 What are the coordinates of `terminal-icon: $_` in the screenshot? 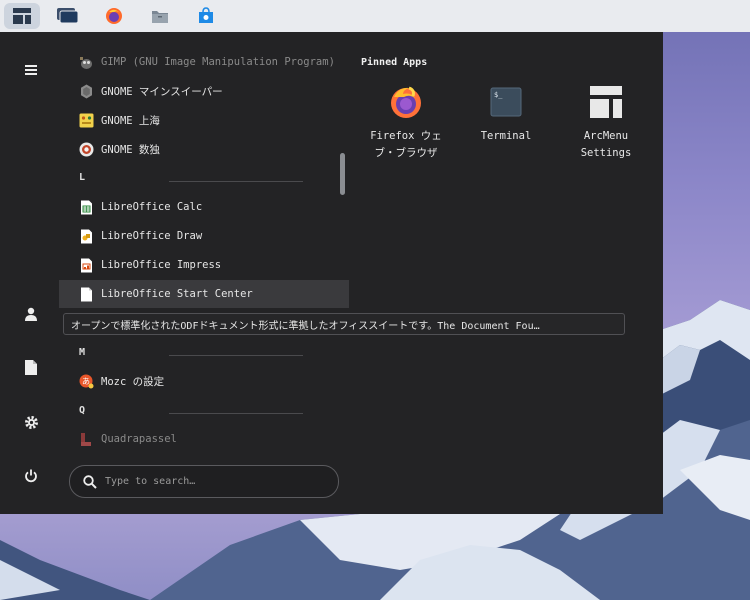 It's located at (506, 102).